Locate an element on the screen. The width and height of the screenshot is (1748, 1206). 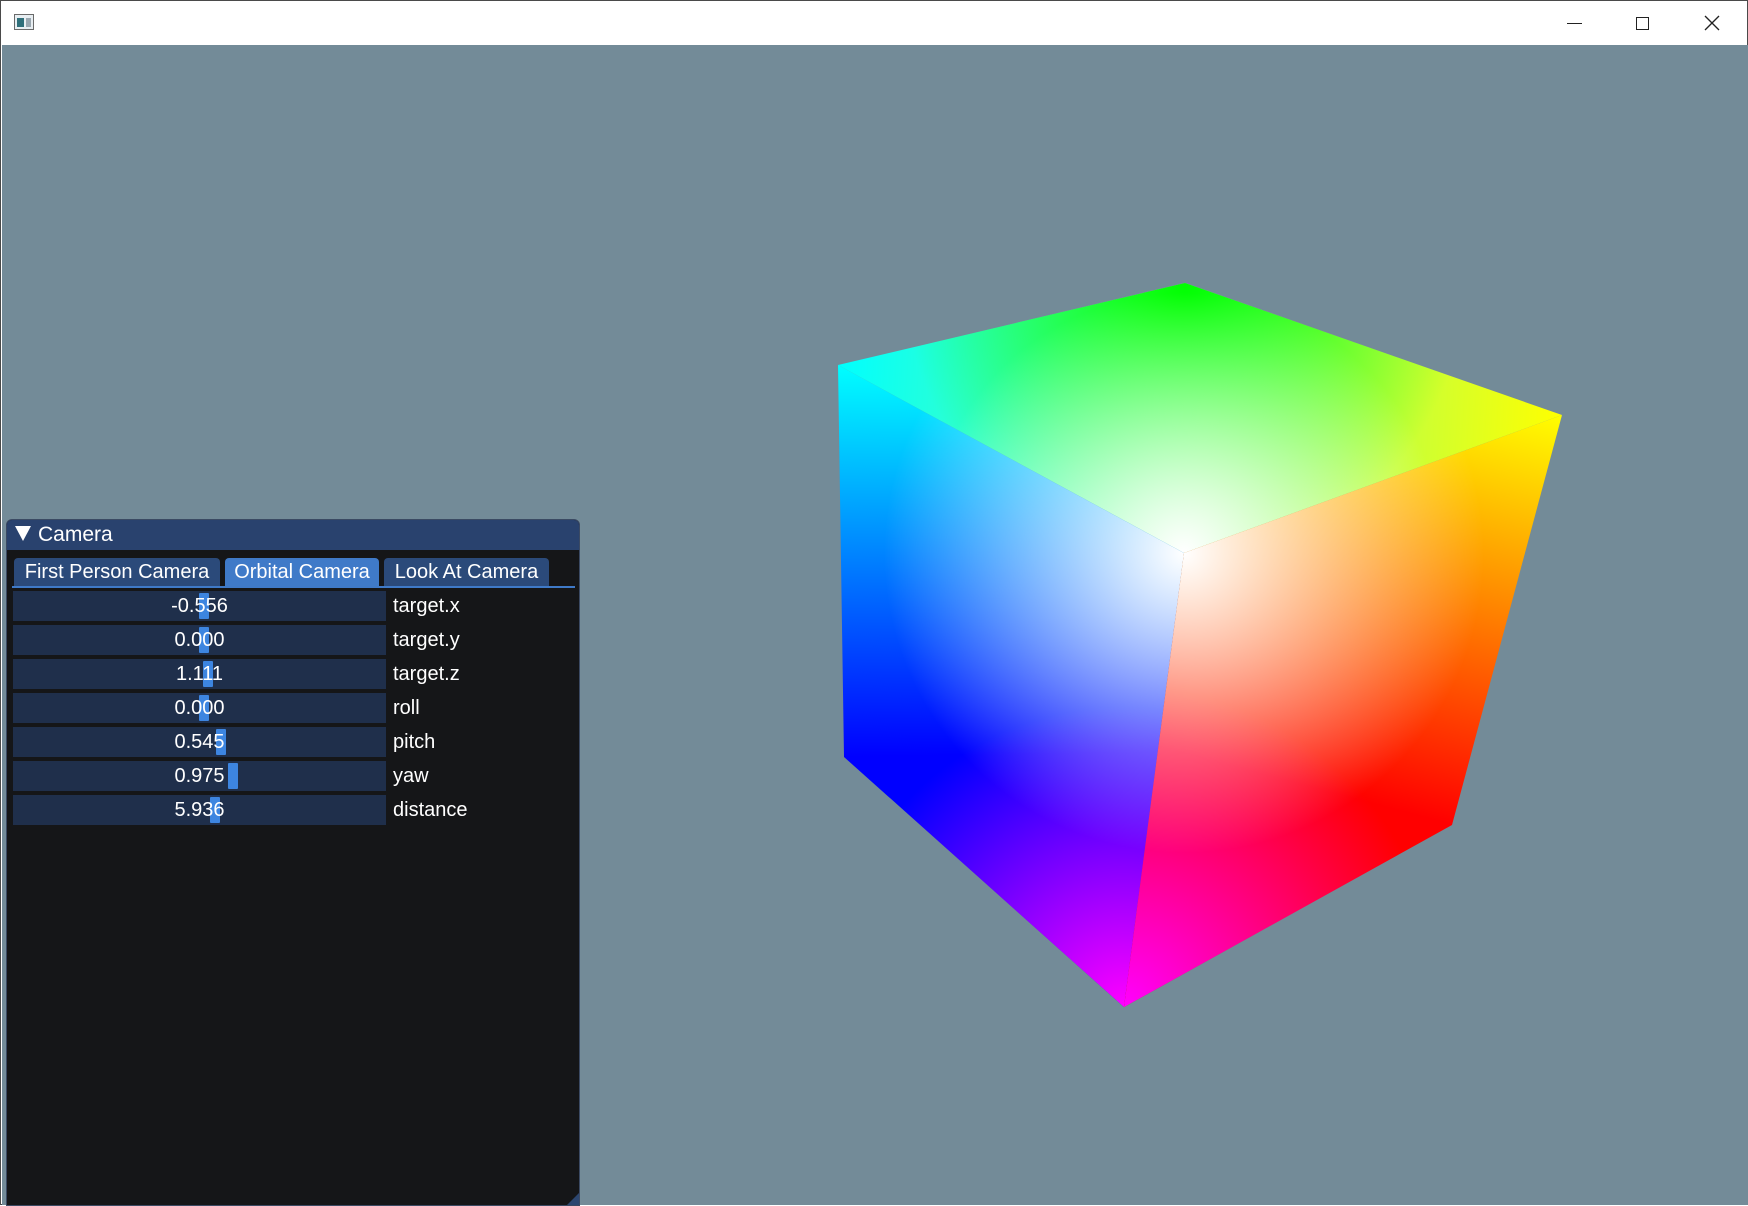
tab-look-at-camera: Look At Camera is located at coordinates (466, 572).